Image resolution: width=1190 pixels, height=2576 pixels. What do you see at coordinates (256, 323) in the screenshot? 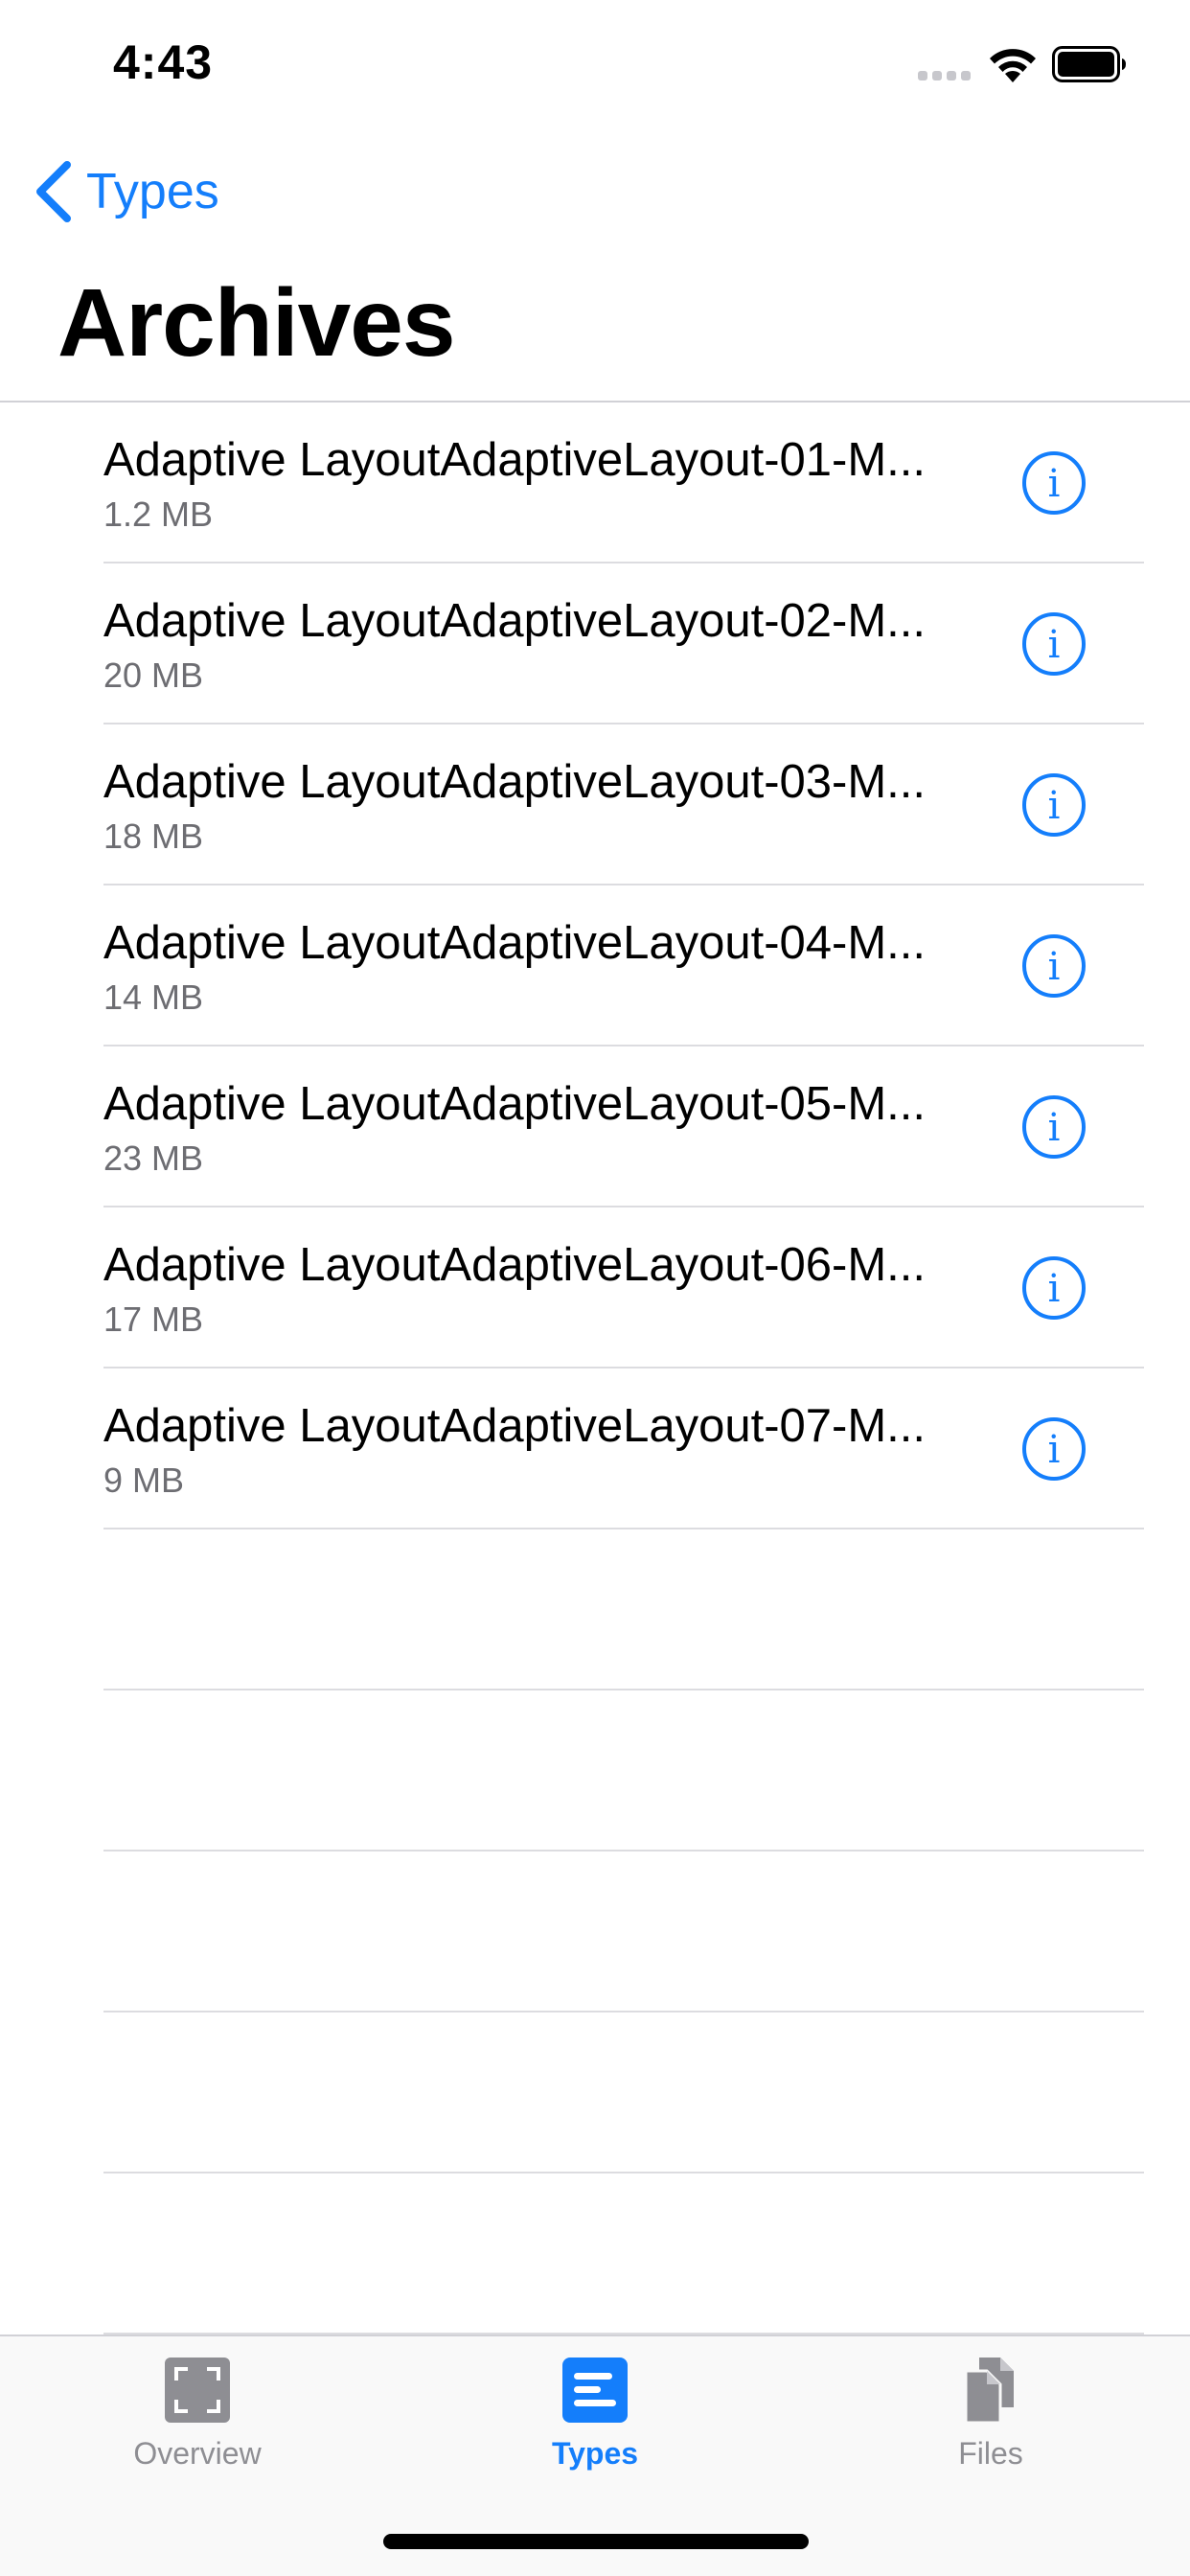
I see `page-title: Archives` at bounding box center [256, 323].